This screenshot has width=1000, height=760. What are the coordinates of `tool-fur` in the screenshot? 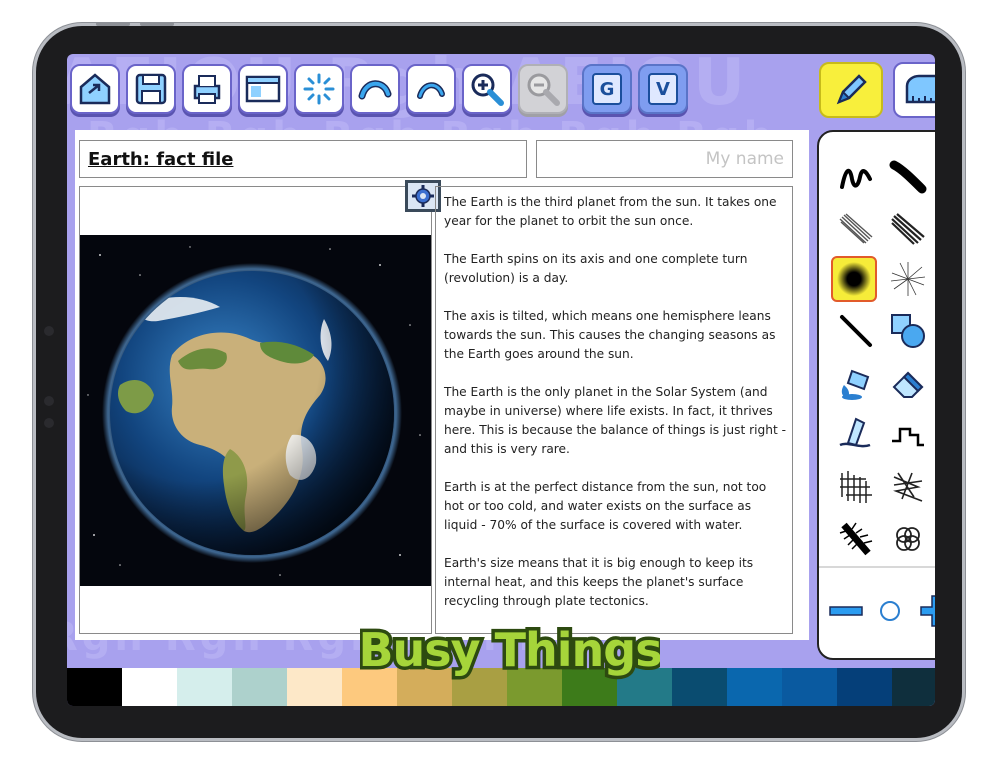 It's located at (856, 539).